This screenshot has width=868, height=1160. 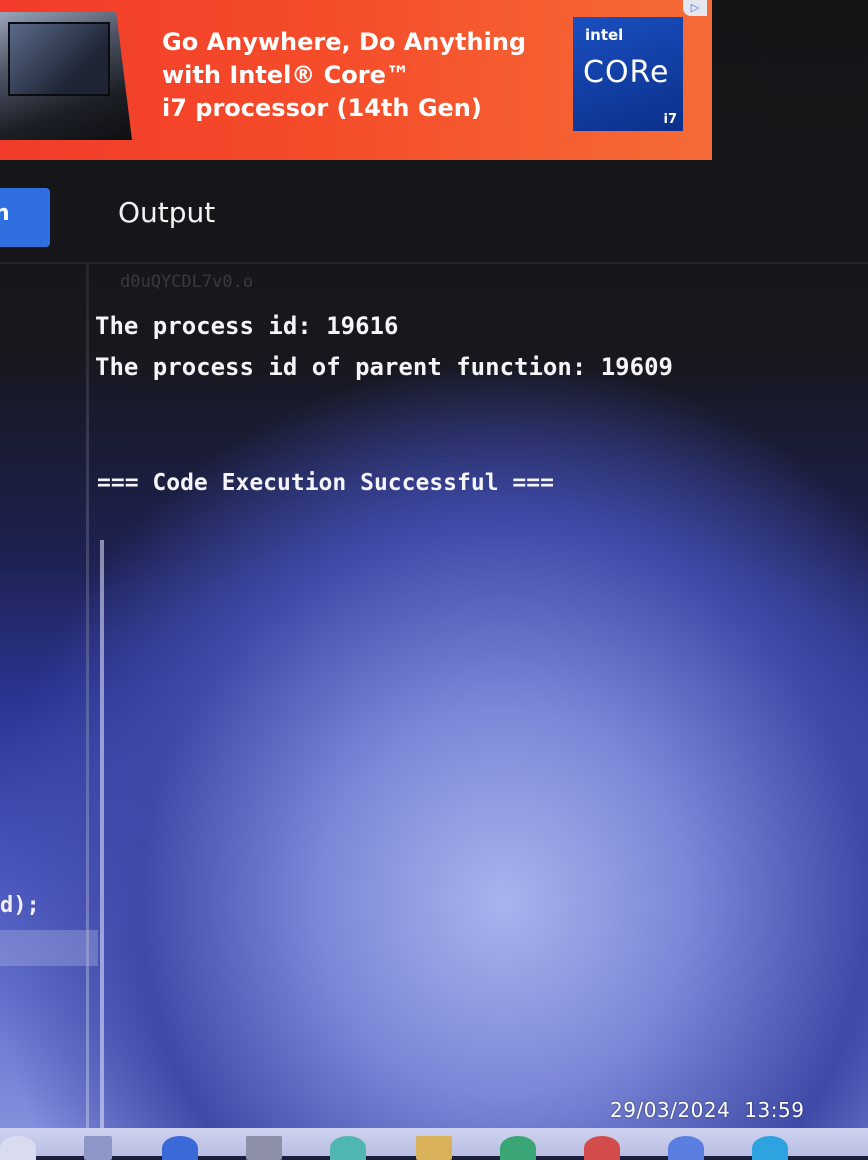 I want to click on ad-choices-icon: ▷, so click(x=695, y=8).